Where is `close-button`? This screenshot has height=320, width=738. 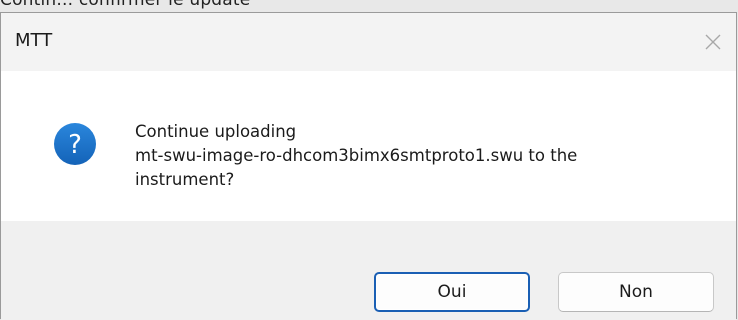
close-button is located at coordinates (713, 42).